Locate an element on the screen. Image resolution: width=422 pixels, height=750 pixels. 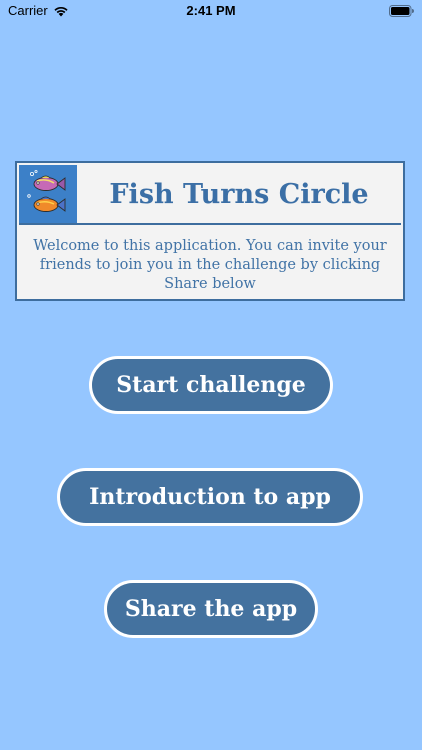
two-fish-icon is located at coordinates (46, 190).